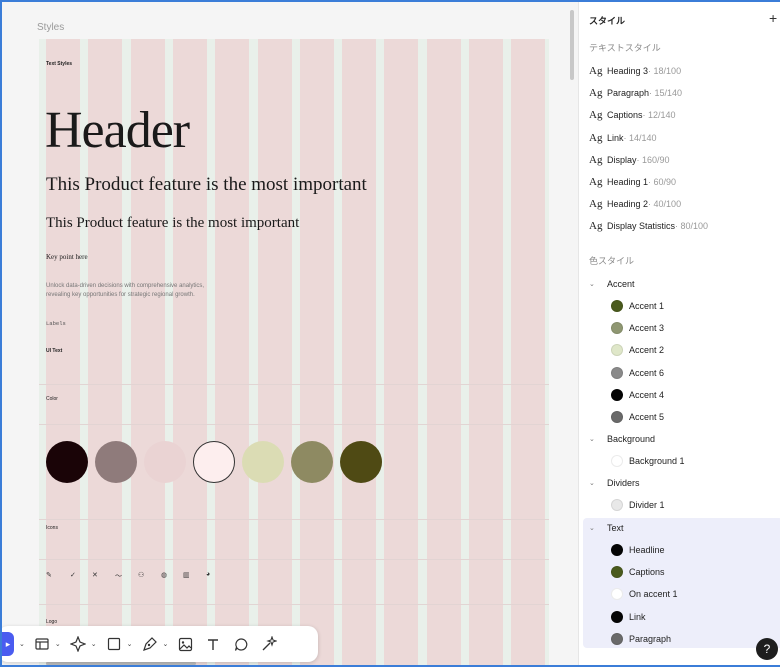  Describe the element at coordinates (628, 617) in the screenshot. I see `color-style-item: Link` at that location.